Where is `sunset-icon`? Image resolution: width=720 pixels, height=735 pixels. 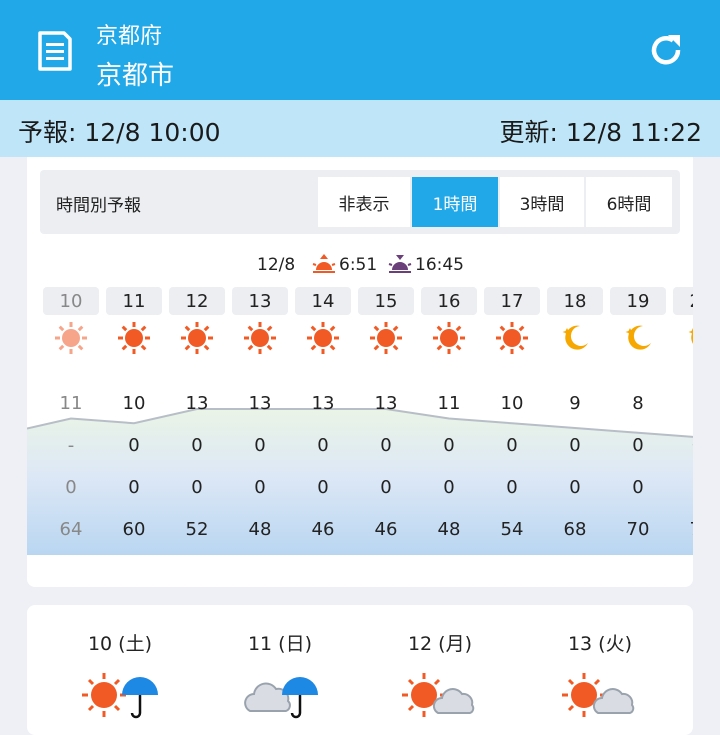 sunset-icon is located at coordinates (400, 264).